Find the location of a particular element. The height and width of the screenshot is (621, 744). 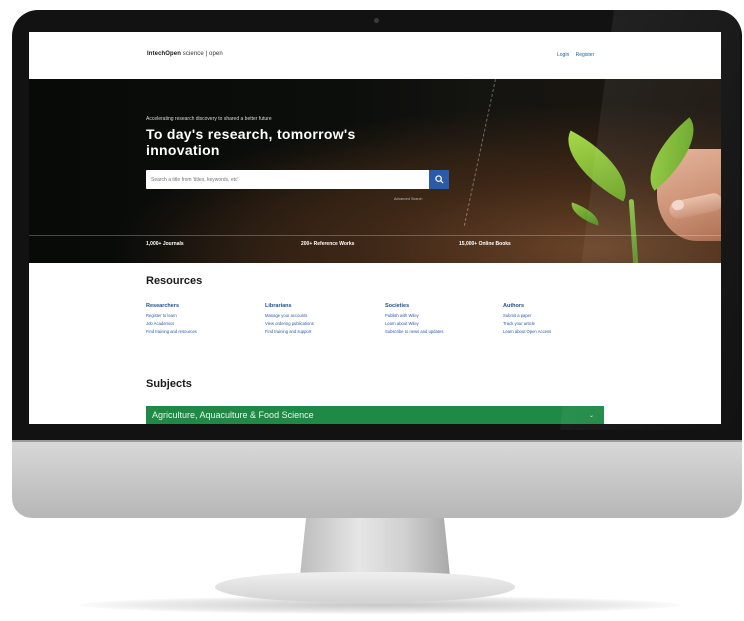

resource-link: Subscribe to news and updates is located at coordinates (440, 331).